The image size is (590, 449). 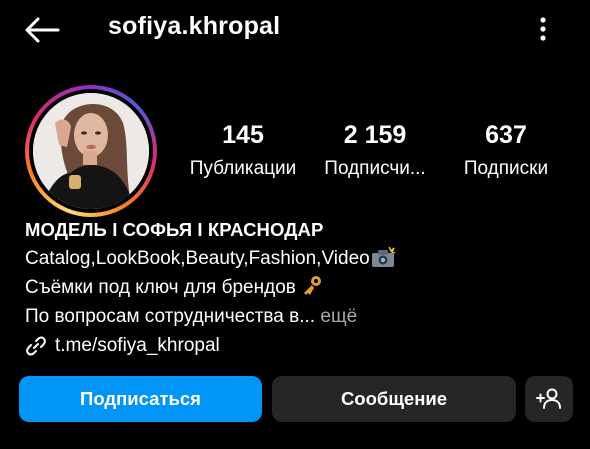 I want to click on profile-username: sofiya.khropal, so click(x=194, y=26).